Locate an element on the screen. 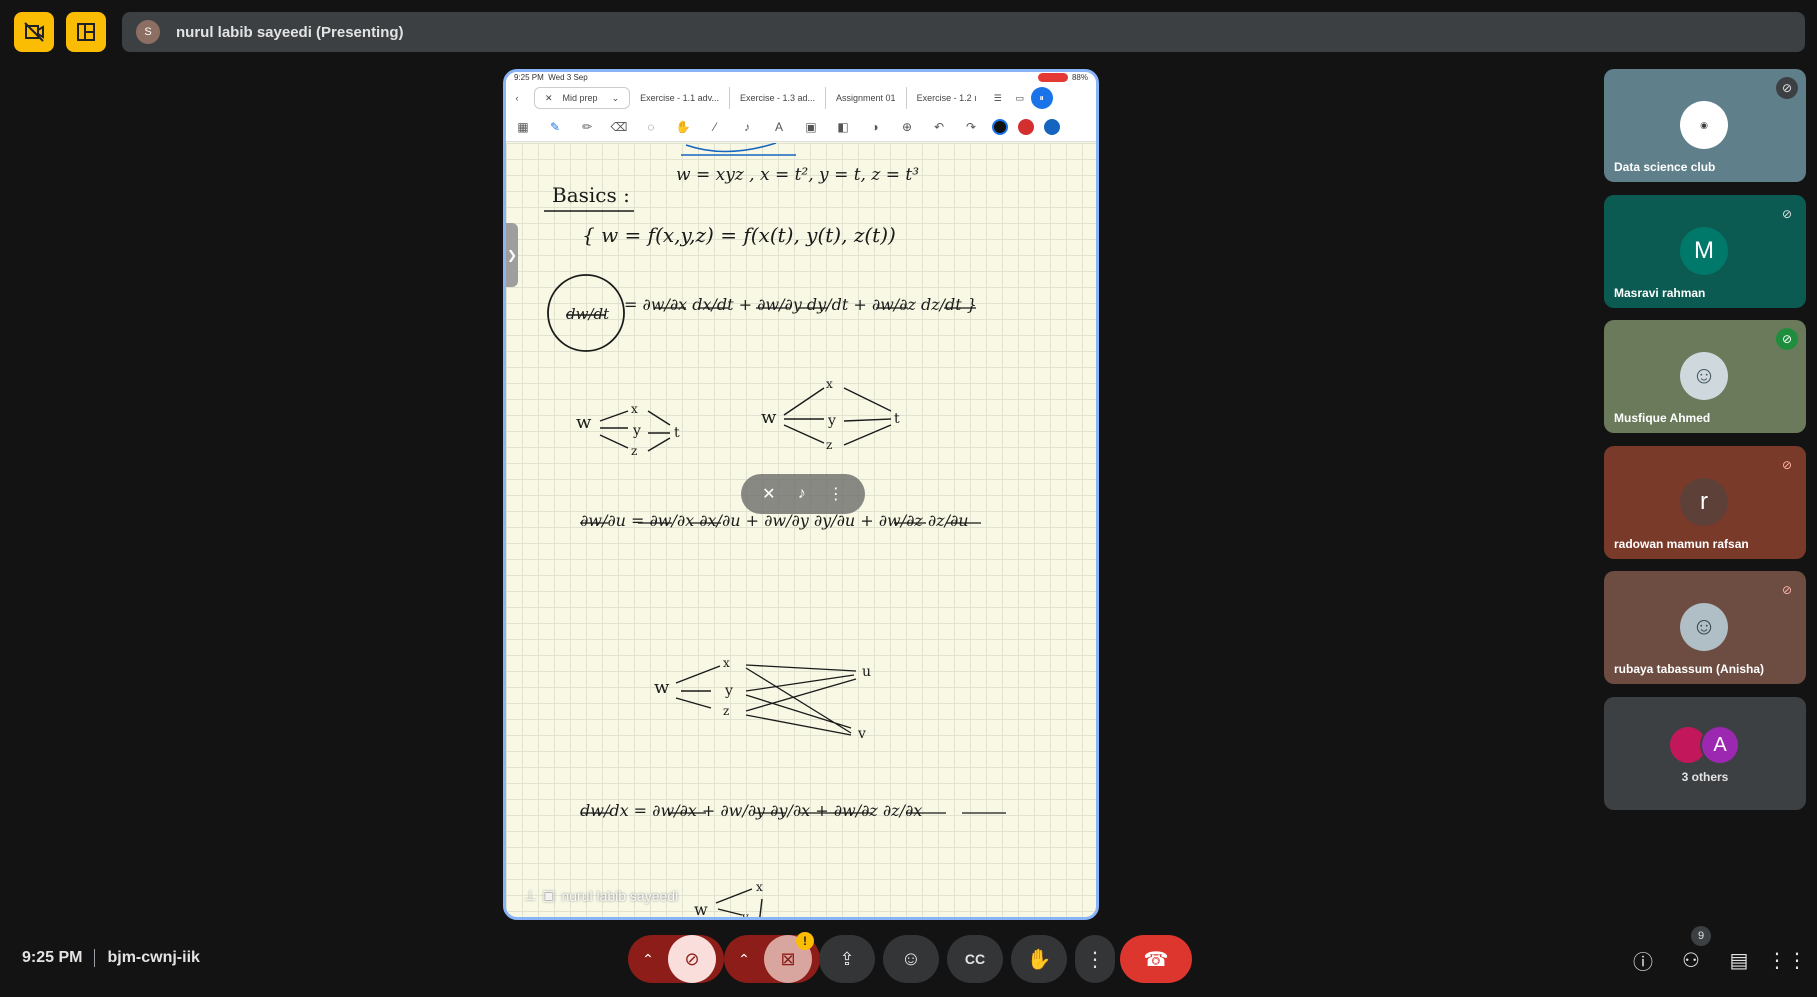 Image resolution: width=1817 pixels, height=997 pixels. emoji-icon: ☺ is located at coordinates (911, 958).